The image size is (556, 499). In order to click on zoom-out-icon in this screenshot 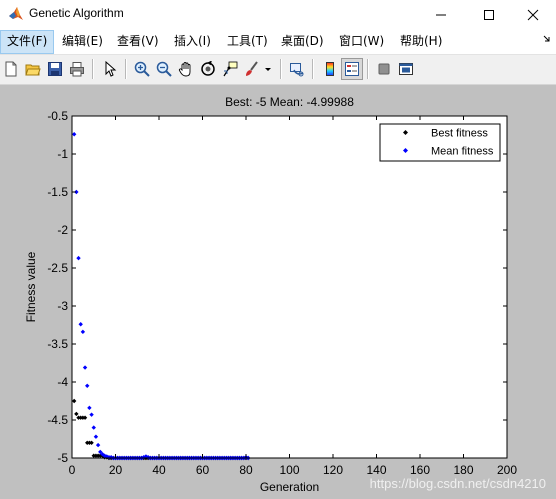, I will do `click(164, 69)`.